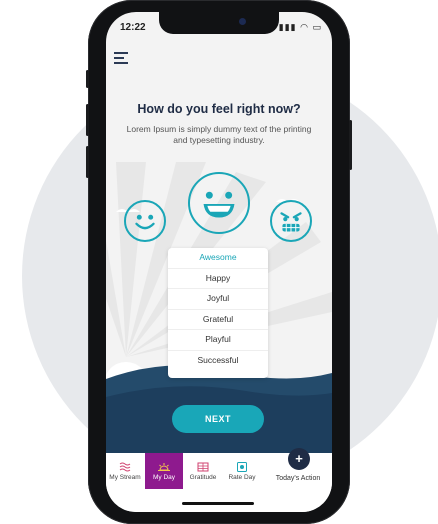 The height and width of the screenshot is (524, 438). I want to click on tab-label: Rate Day, so click(242, 477).